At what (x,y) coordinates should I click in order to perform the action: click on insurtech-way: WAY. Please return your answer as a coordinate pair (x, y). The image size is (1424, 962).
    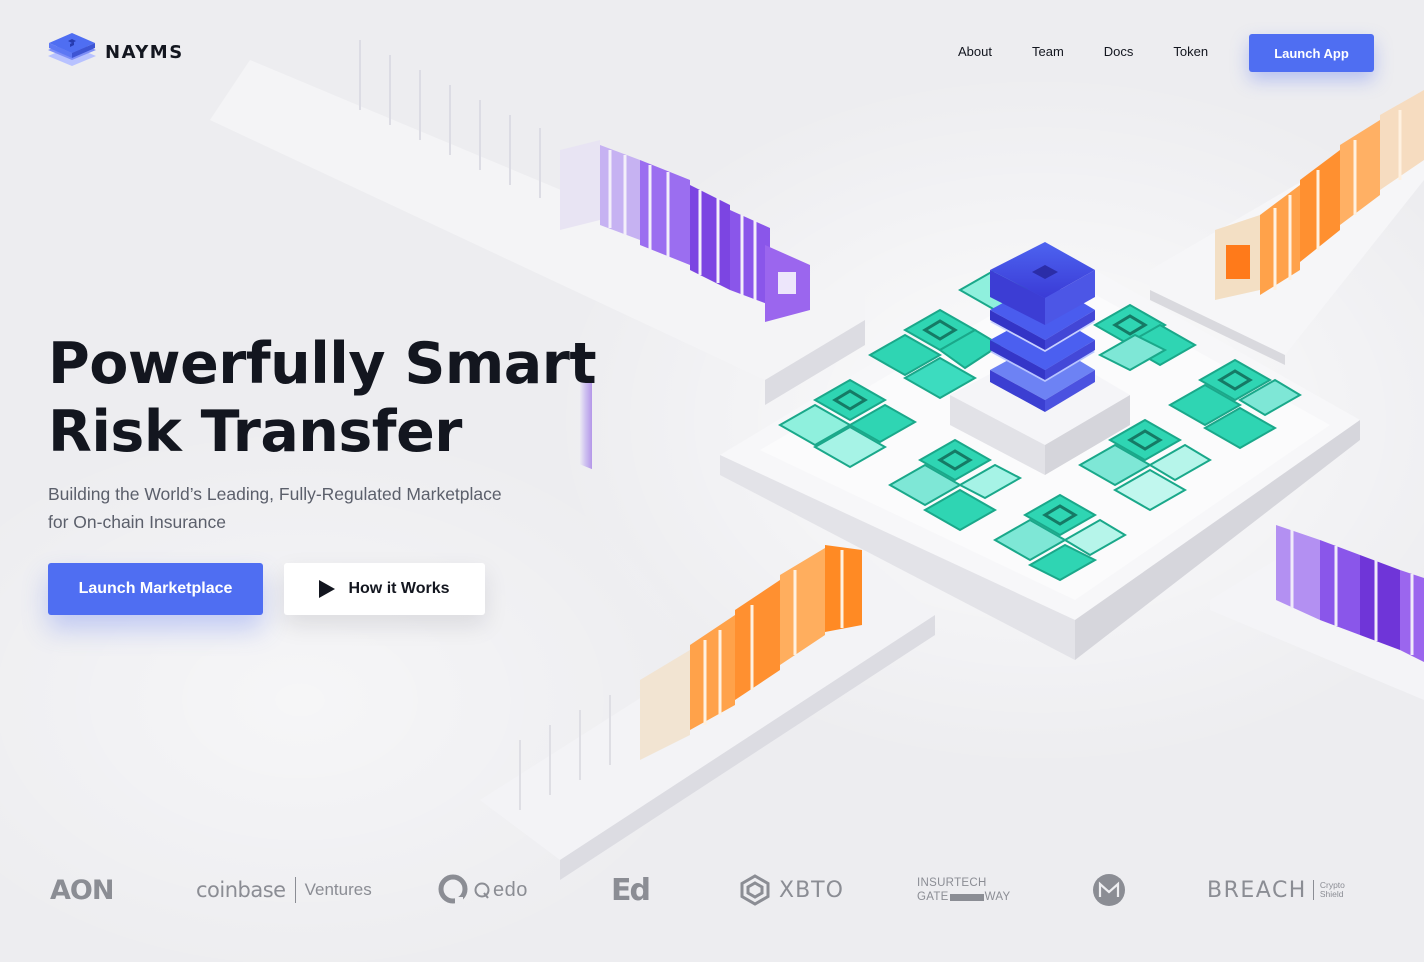
    Looking at the image, I should click on (997, 897).